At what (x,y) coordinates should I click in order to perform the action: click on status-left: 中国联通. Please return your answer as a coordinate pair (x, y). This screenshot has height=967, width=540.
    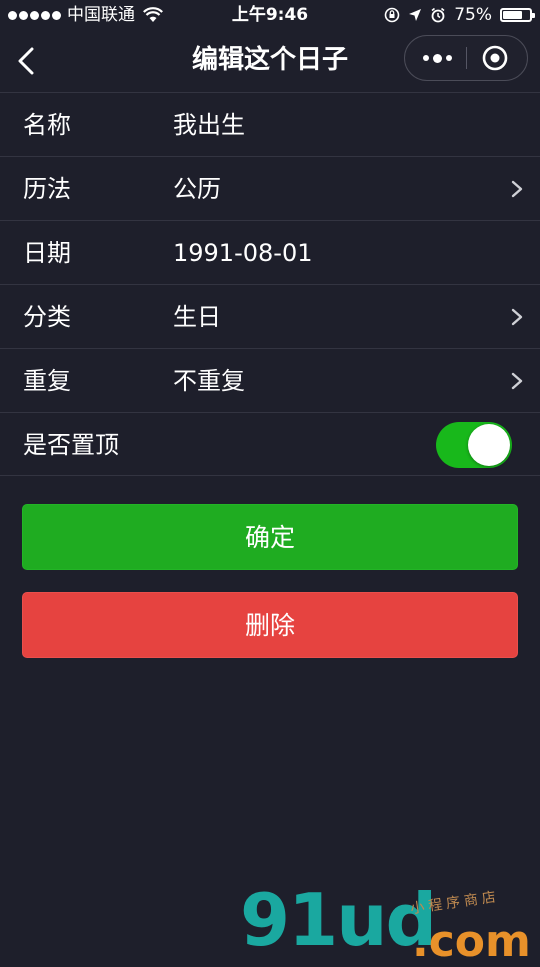
    Looking at the image, I should click on (85, 15).